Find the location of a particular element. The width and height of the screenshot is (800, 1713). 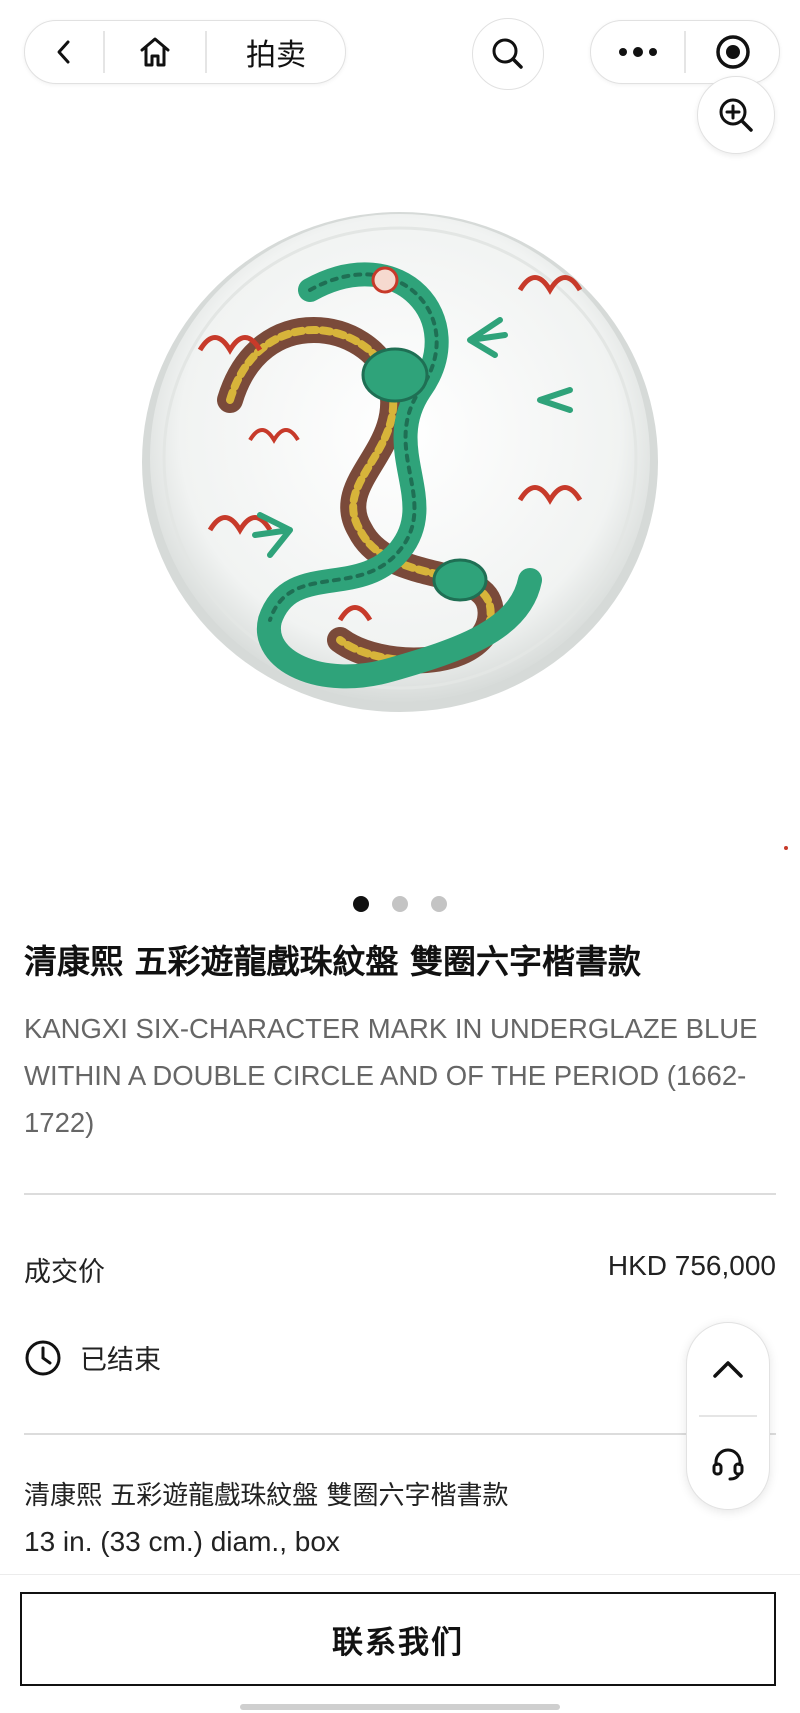

clock-icon is located at coordinates (43, 1358).